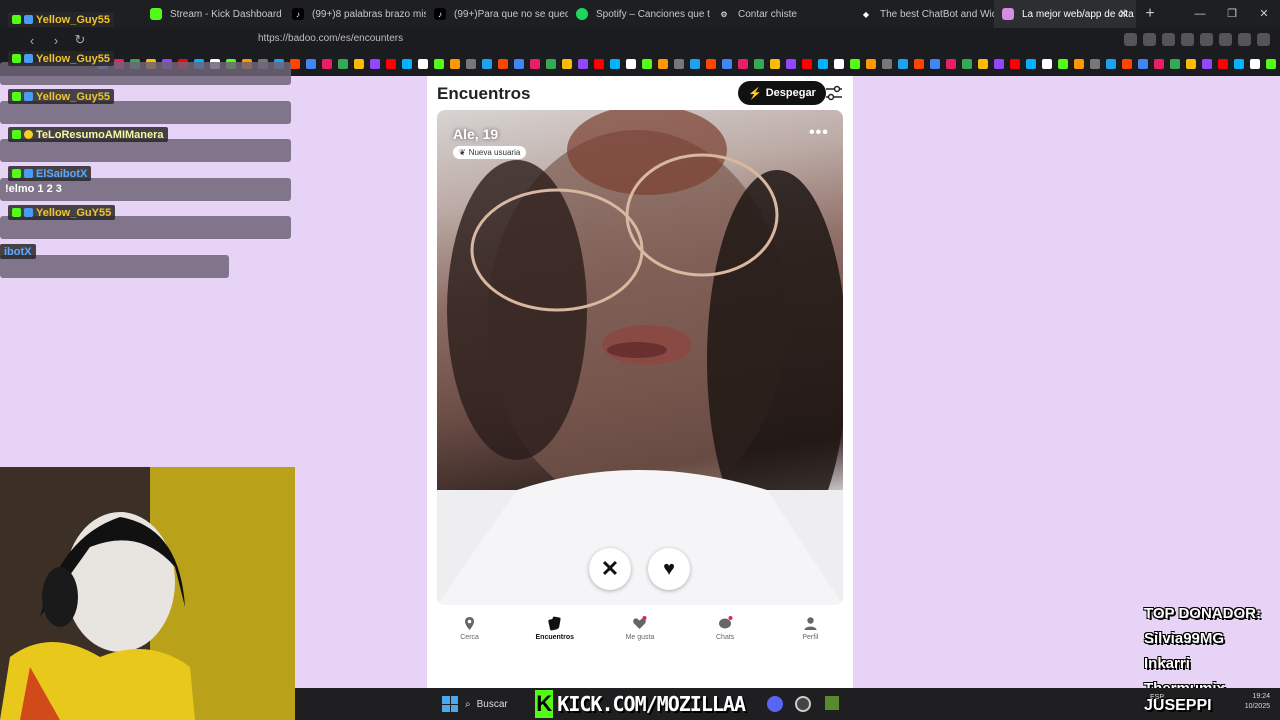 This screenshot has width=1280, height=720. Describe the element at coordinates (775, 704) in the screenshot. I see `discord-icon` at that location.